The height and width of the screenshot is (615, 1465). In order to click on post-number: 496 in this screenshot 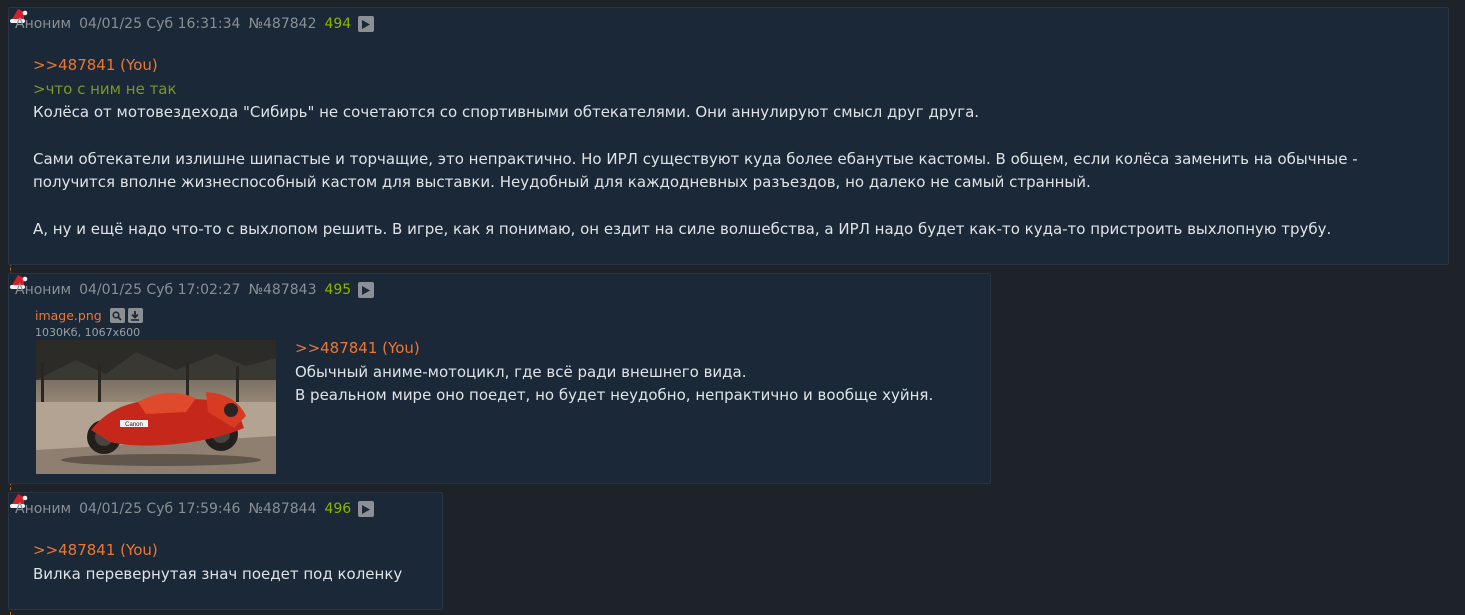, I will do `click(338, 509)`.